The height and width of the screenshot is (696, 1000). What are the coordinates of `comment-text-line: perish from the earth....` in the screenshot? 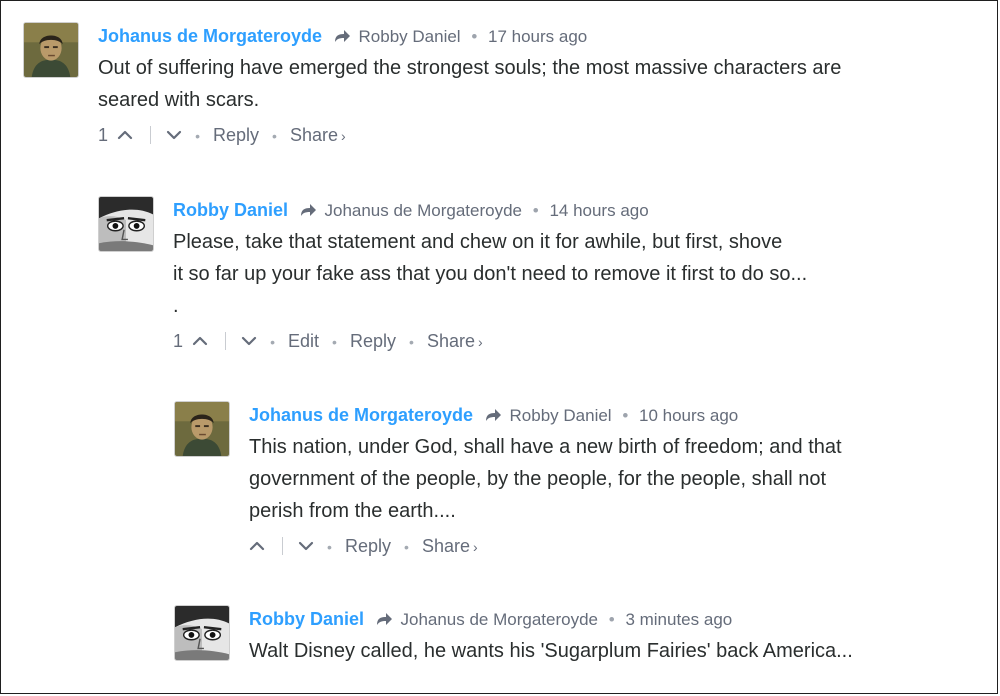 It's located at (352, 511).